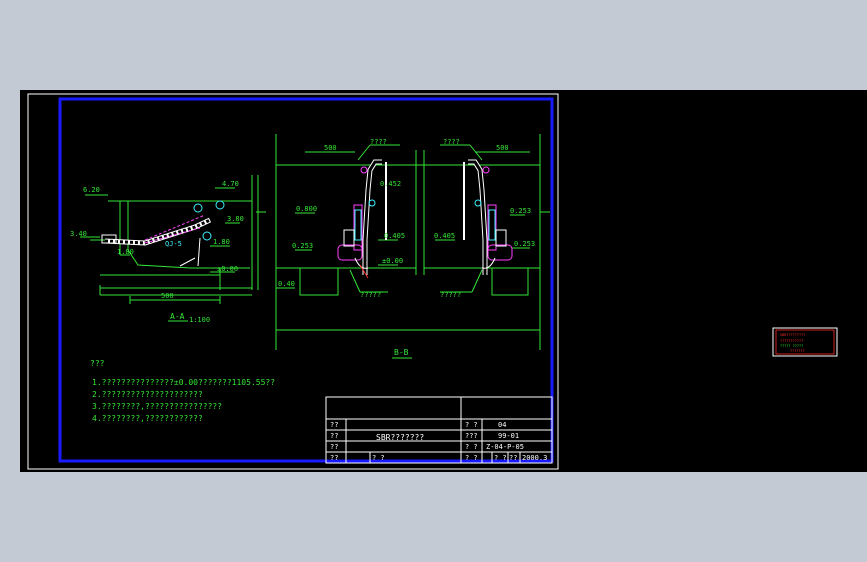  Describe the element at coordinates (157, 406) in the screenshot. I see `notes-line-3: 3.????????,????????????????` at that location.